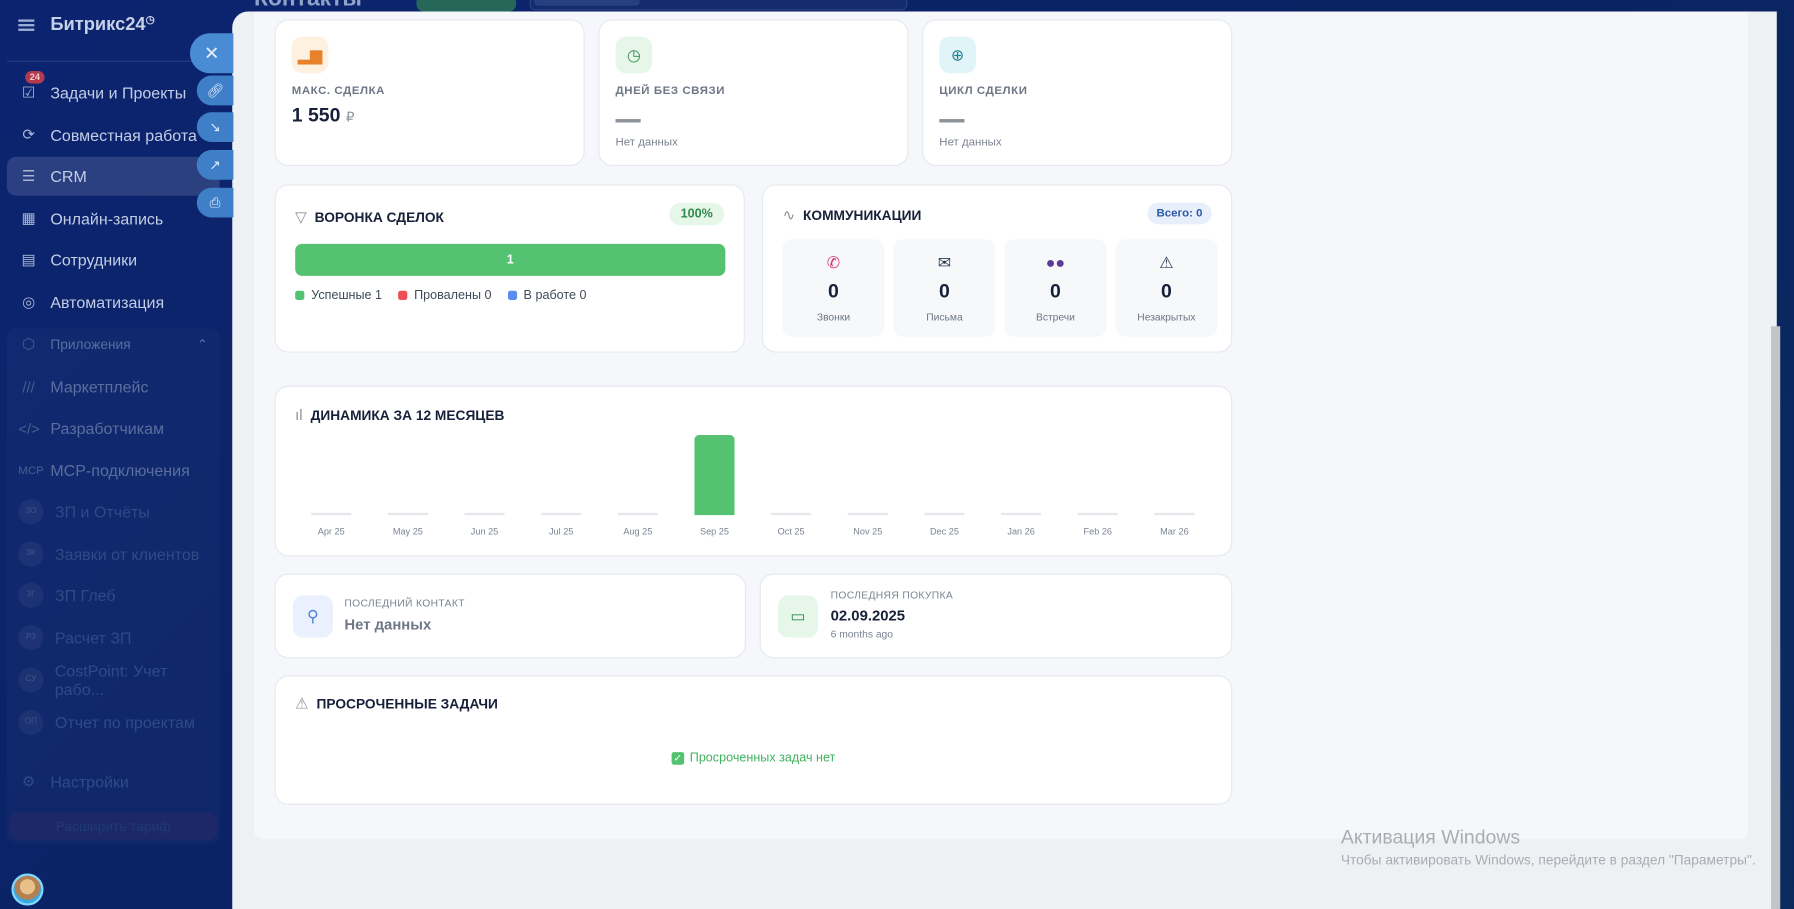  What do you see at coordinates (862, 634) in the screenshot?
I see `last-purchase-relative: 6 months ago` at bounding box center [862, 634].